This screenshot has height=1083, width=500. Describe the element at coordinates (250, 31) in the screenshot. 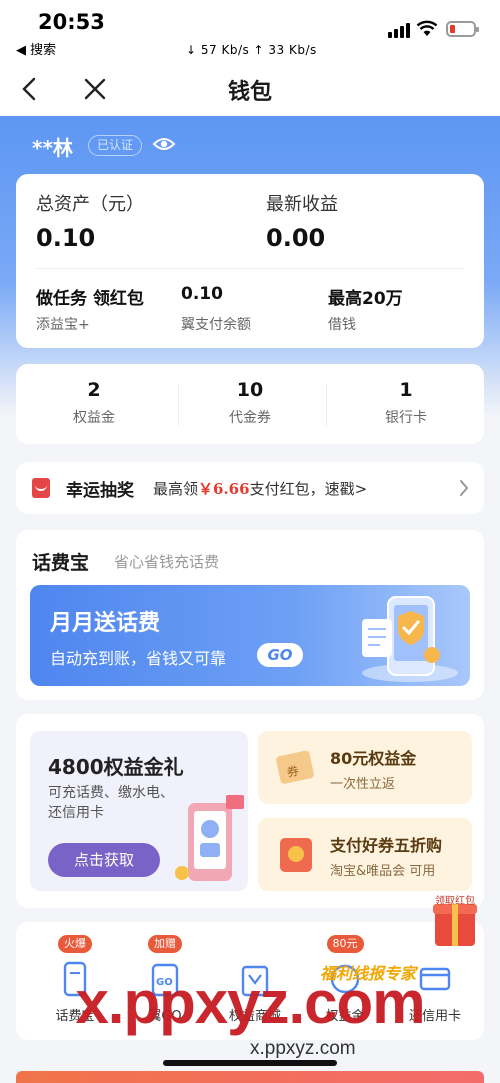

I see `status-bar: 20:53 ◀ 搜索 ↓ 57 Kb/s ↑ 33 Kb/s` at that location.